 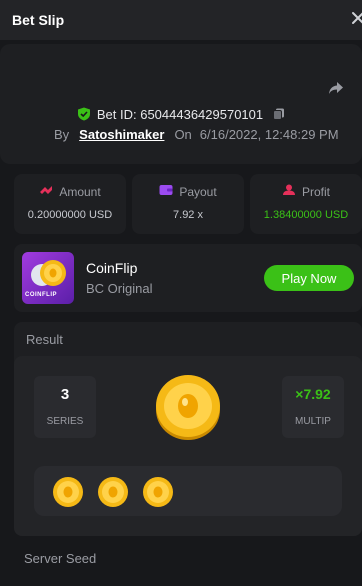 I want to click on series-box: 3 SERIES, so click(x=65, y=407).